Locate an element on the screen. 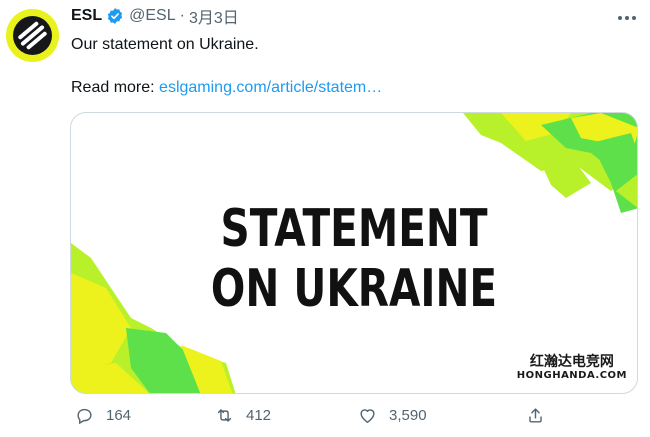 This screenshot has height=437, width=650. avatar is located at coordinates (32, 35).